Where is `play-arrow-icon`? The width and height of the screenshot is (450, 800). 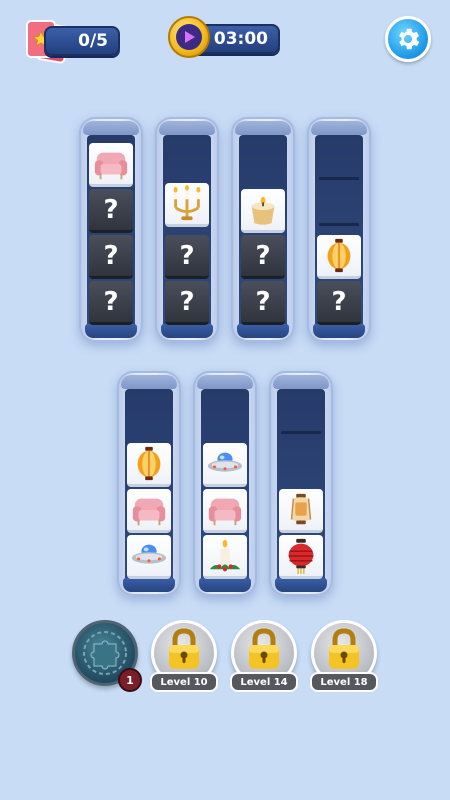
play-arrow-icon is located at coordinates (190, 37).